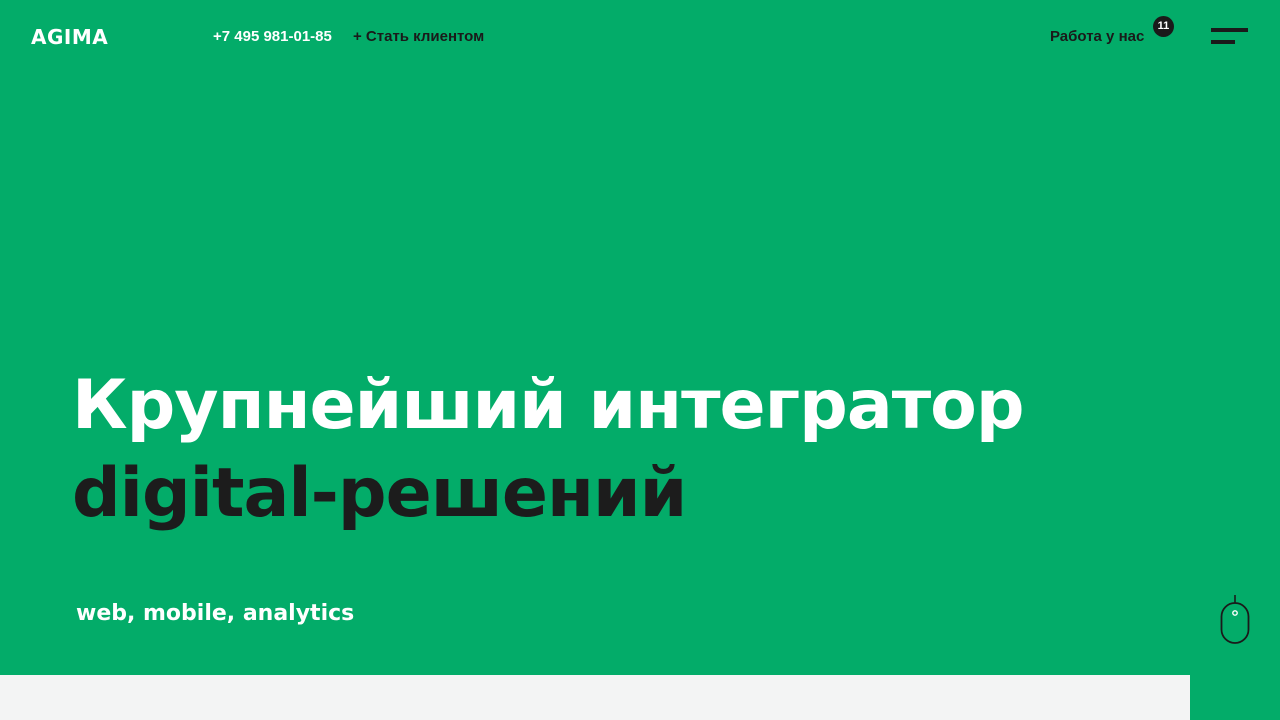 Image resolution: width=1280 pixels, height=720 pixels. Describe the element at coordinates (1229, 30) in the screenshot. I see `menu-bar-top` at that location.